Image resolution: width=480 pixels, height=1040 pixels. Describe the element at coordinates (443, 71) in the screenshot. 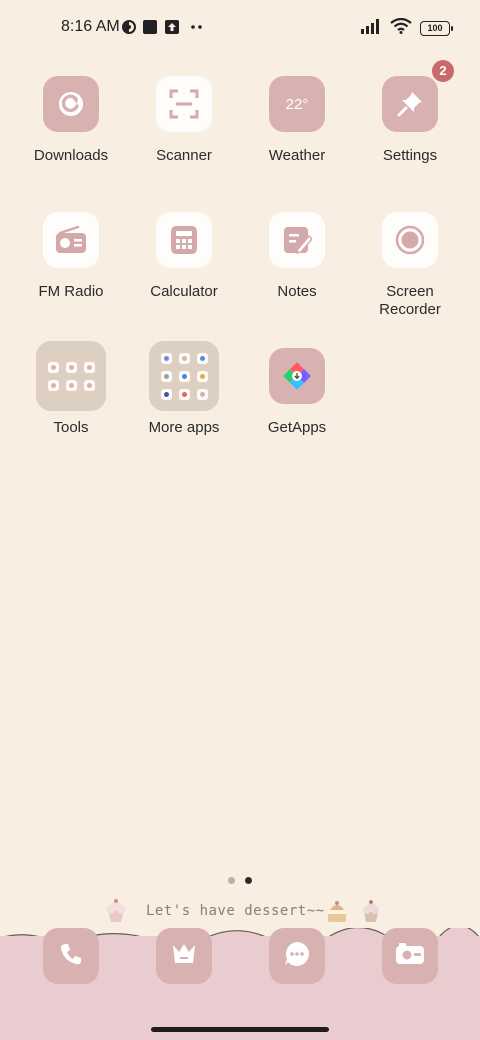

I see `settings-badge: 2` at that location.